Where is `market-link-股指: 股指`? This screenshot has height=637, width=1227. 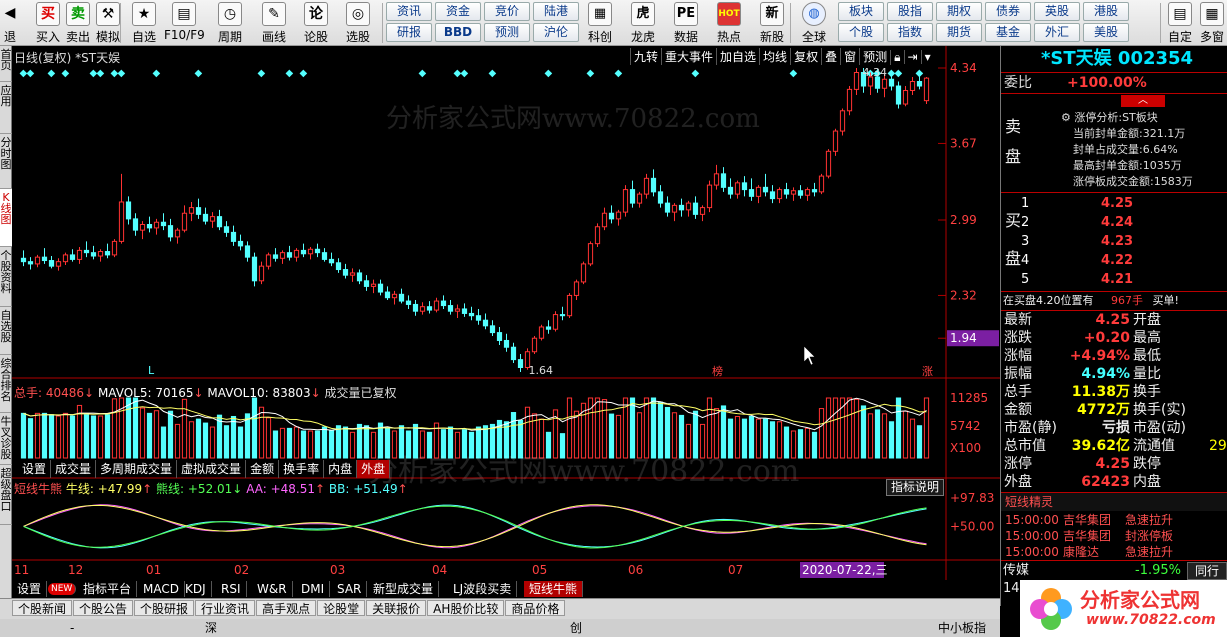 market-link-股指: 股指 is located at coordinates (910, 11).